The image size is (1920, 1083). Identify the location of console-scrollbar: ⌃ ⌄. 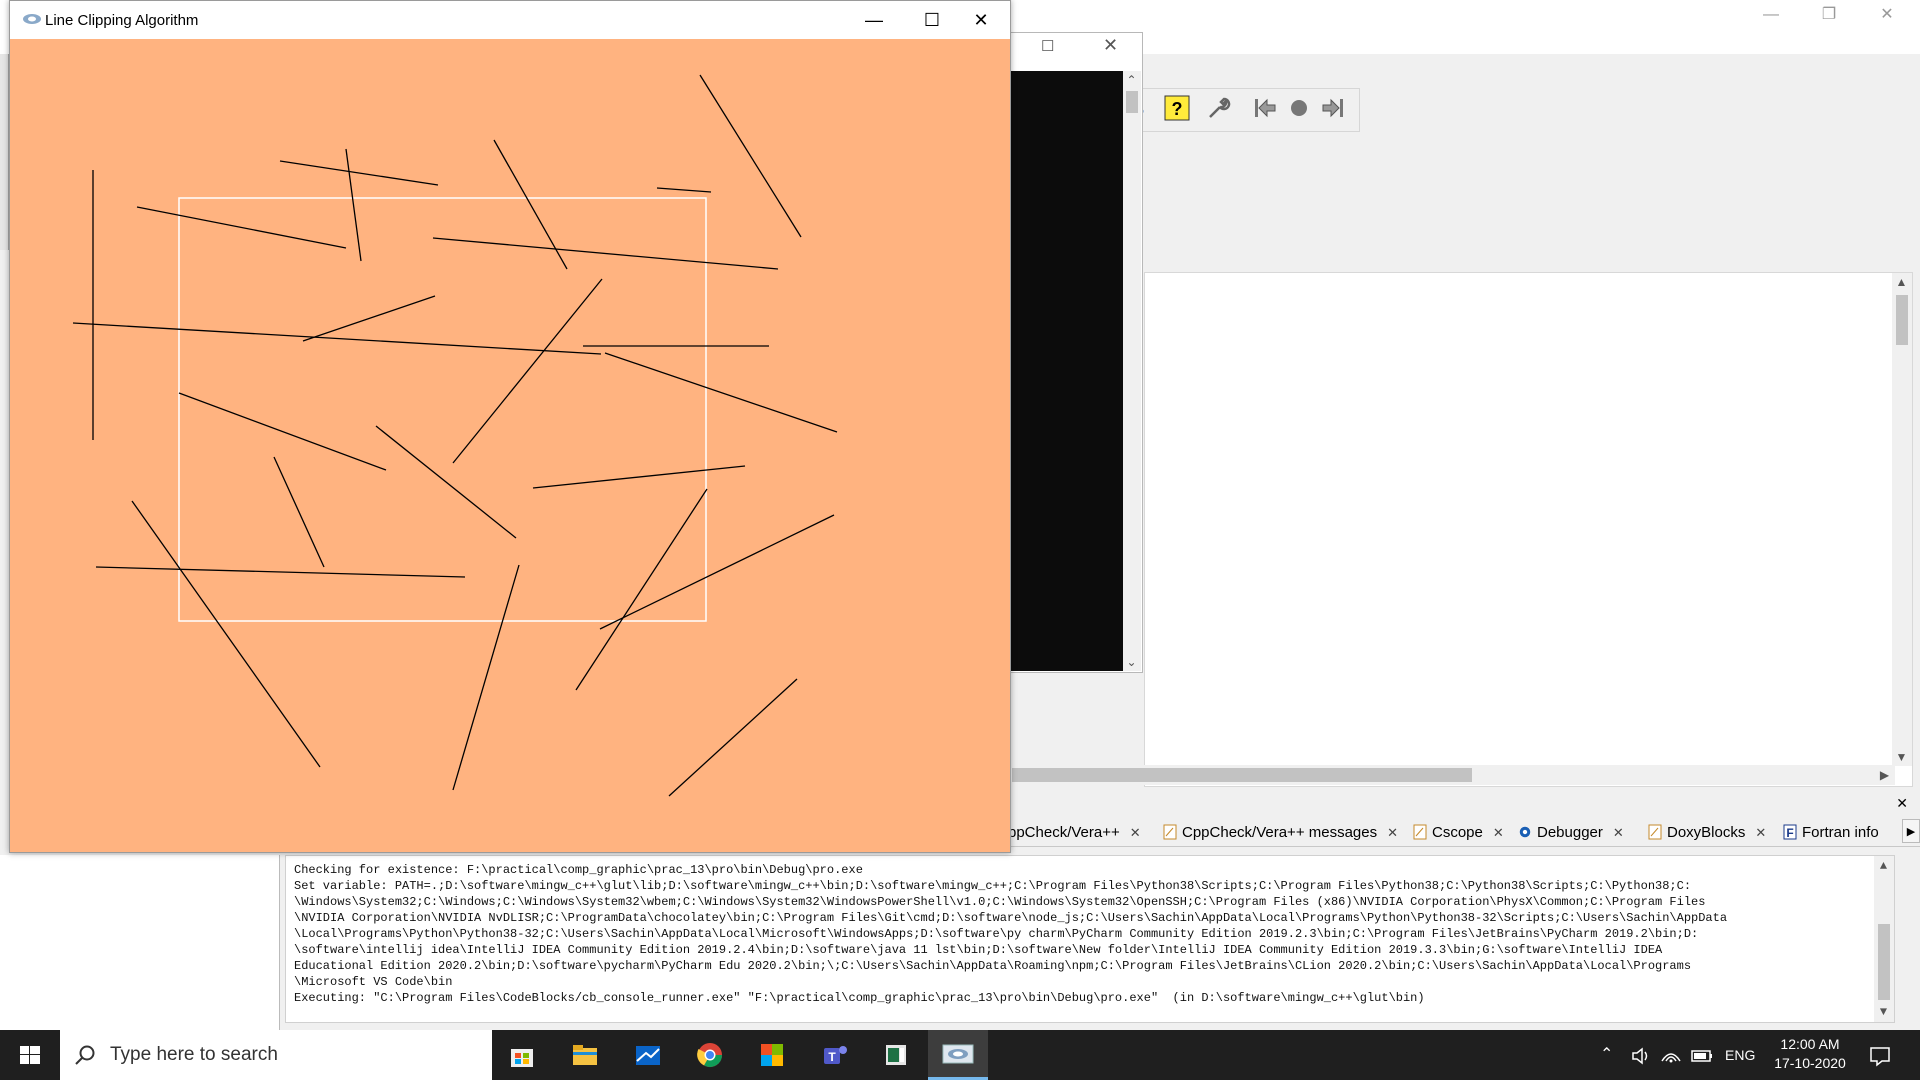
(1132, 371).